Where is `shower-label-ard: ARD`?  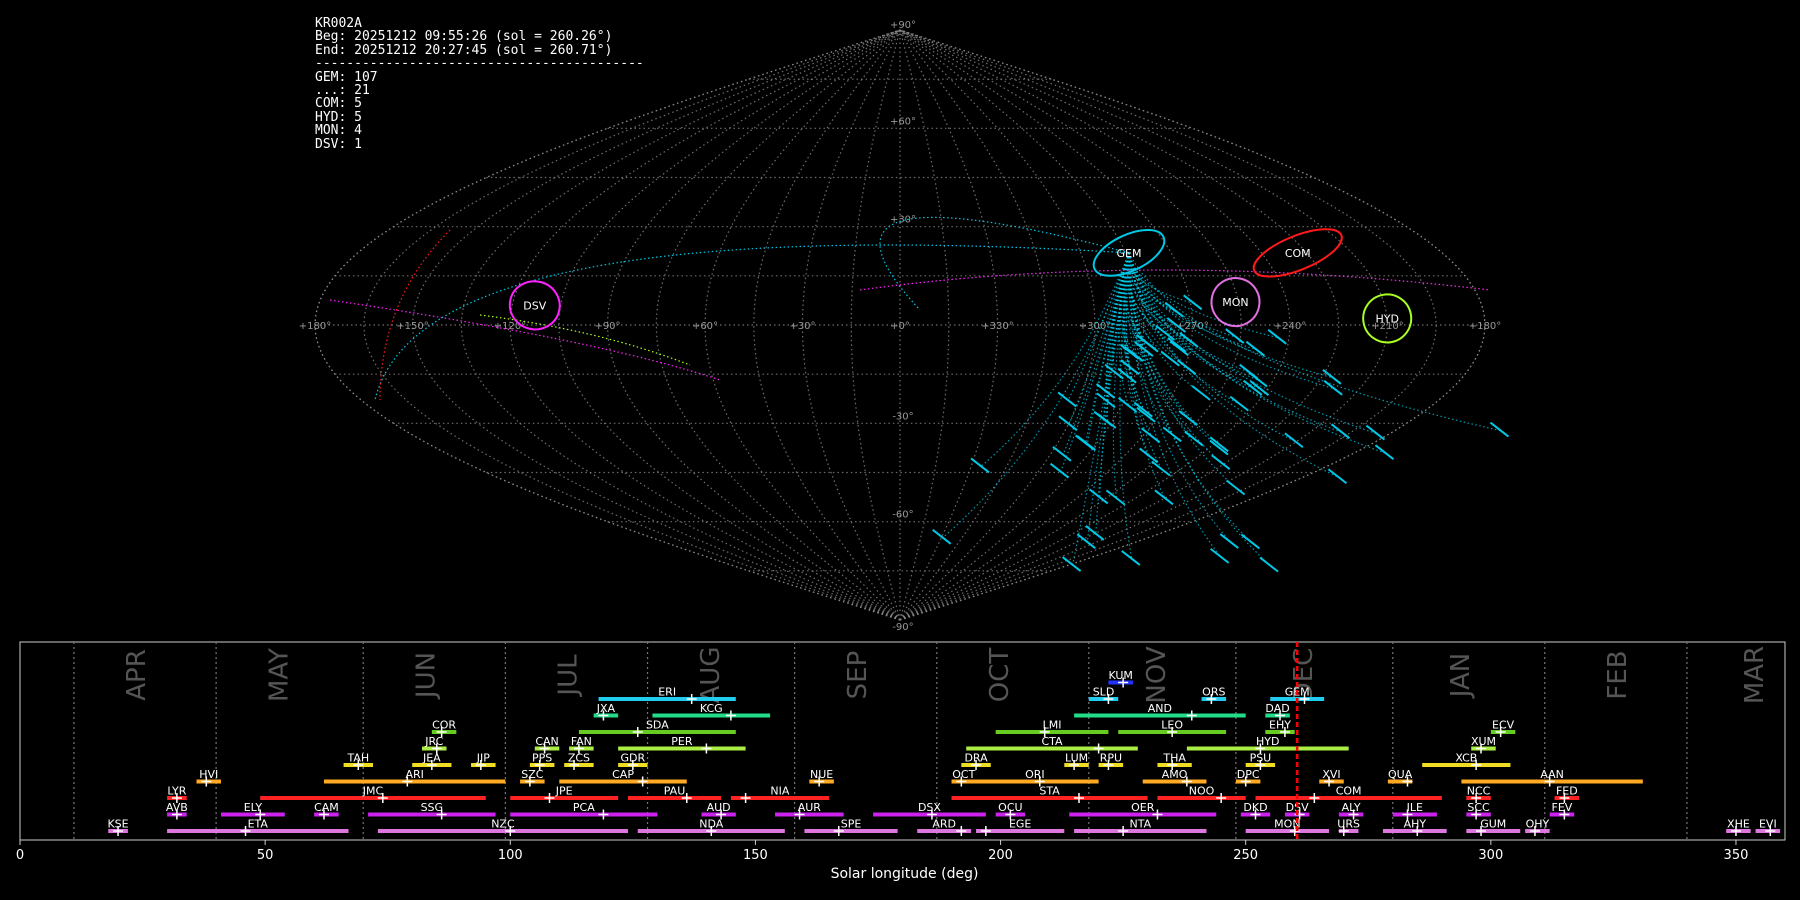
shower-label-ard: ARD is located at coordinates (944, 824).